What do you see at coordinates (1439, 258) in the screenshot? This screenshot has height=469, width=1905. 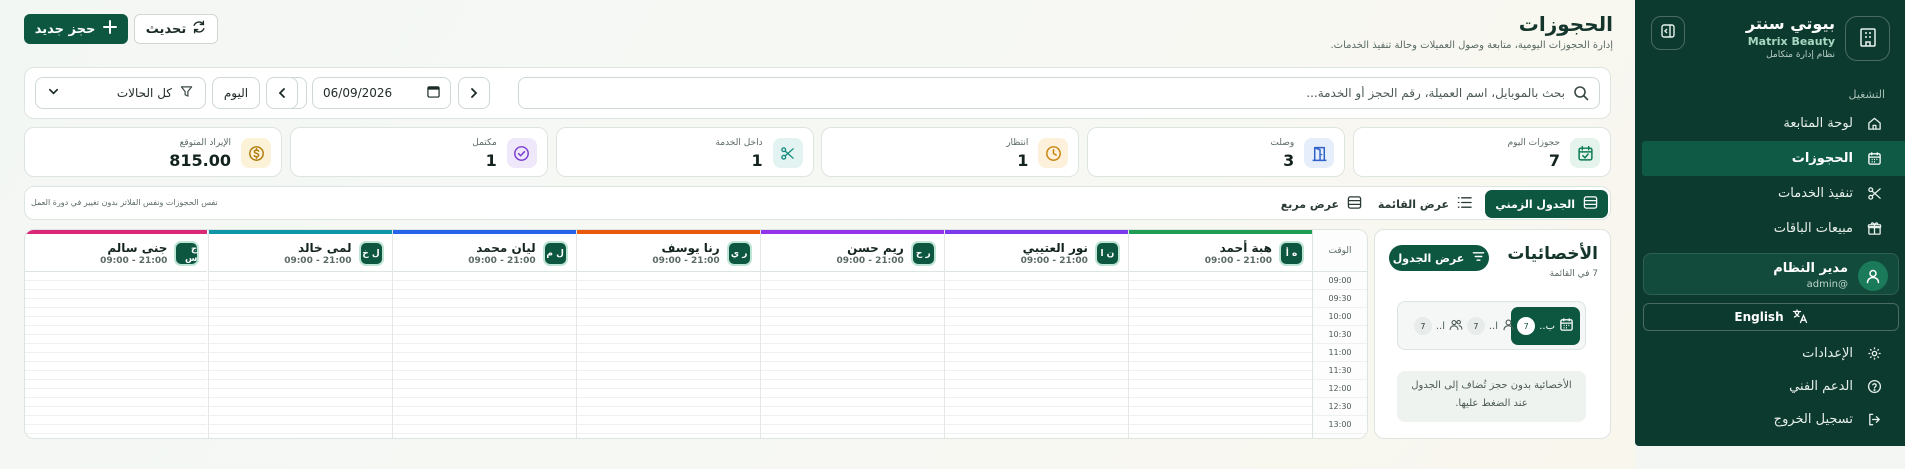 I see `view-table-button: عرض الجدول` at bounding box center [1439, 258].